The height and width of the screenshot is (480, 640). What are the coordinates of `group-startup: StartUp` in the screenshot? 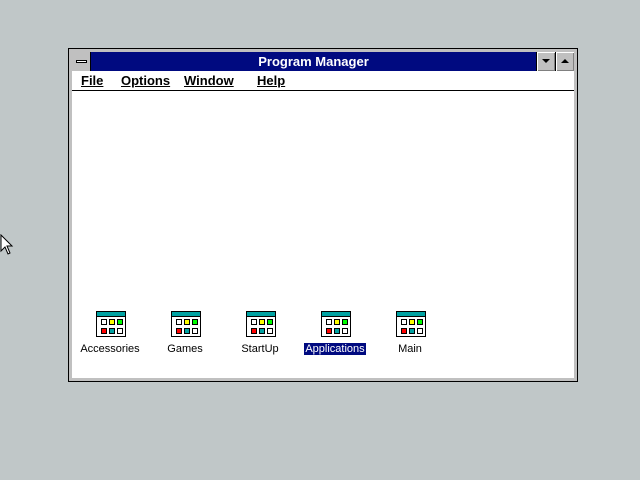 It's located at (260, 336).